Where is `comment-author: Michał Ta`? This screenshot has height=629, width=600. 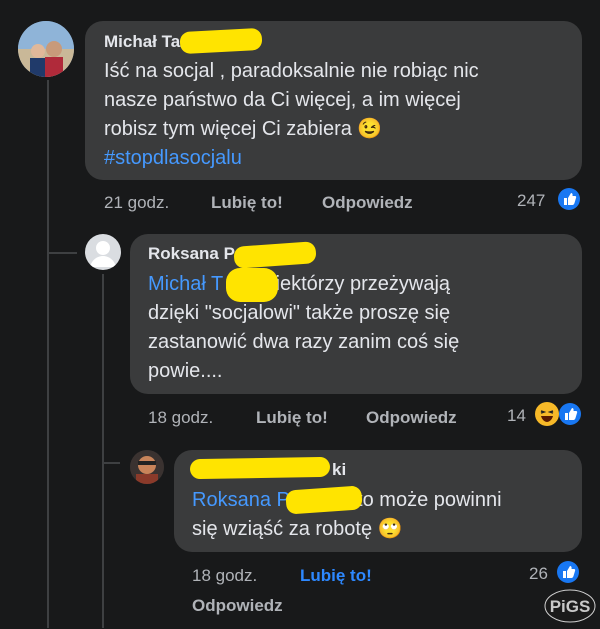
comment-author: Michał Ta is located at coordinates (142, 42).